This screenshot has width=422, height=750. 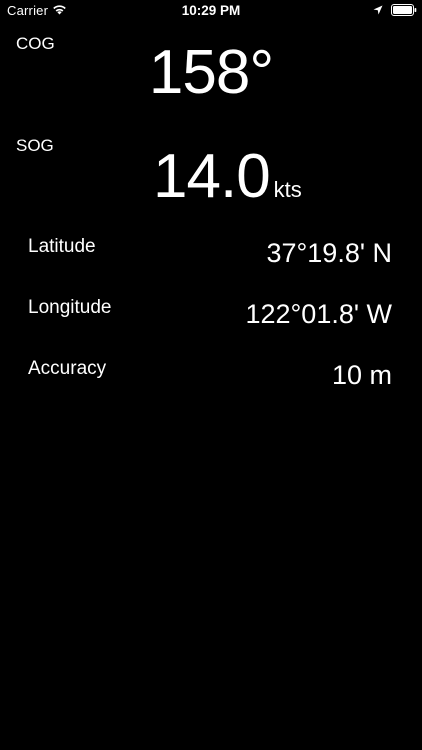 I want to click on latitude-value: 37°19.8' N, so click(x=329, y=253).